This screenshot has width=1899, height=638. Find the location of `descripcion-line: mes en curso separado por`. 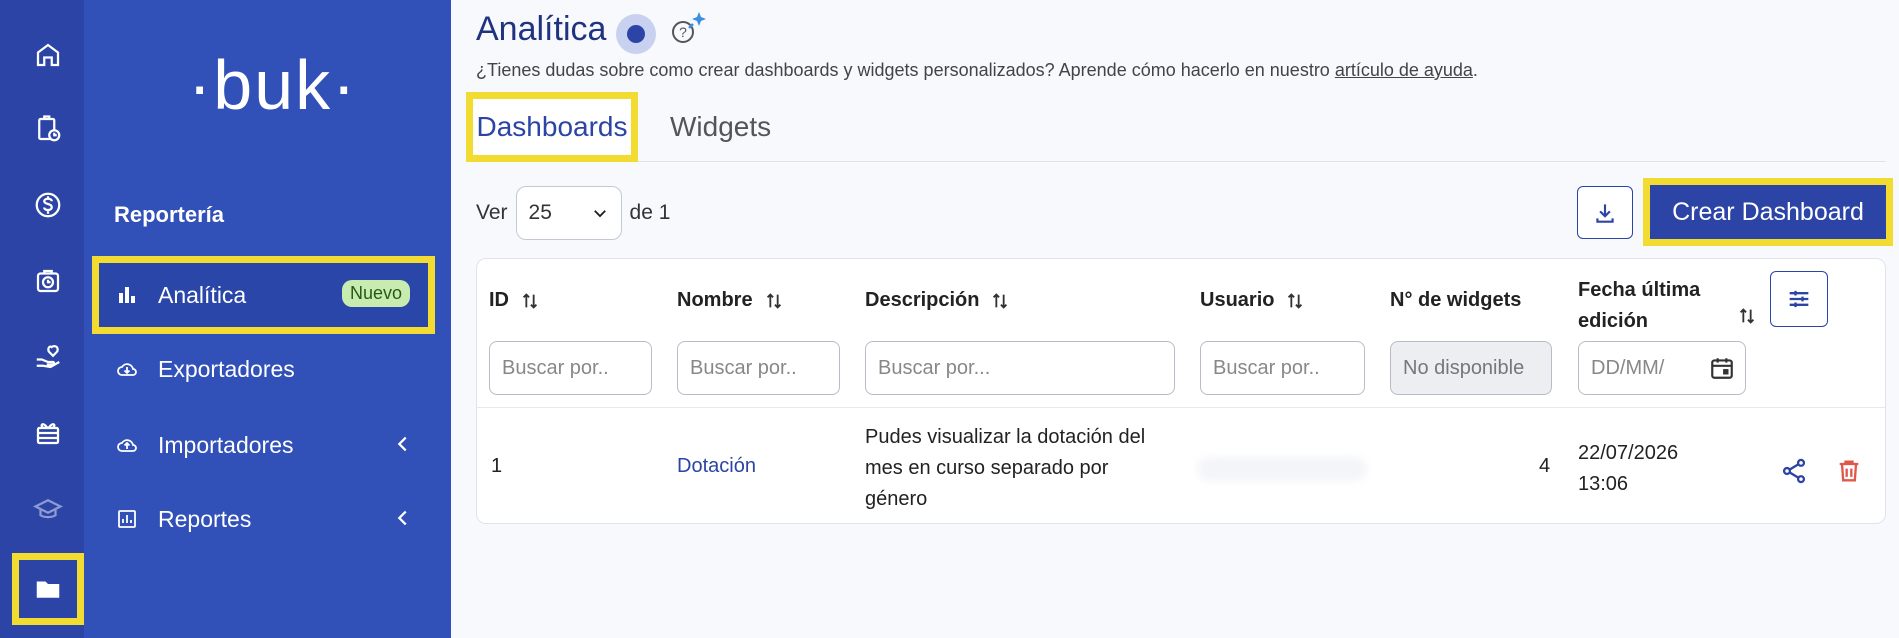

descripcion-line: mes en curso separado por is located at coordinates (987, 468).